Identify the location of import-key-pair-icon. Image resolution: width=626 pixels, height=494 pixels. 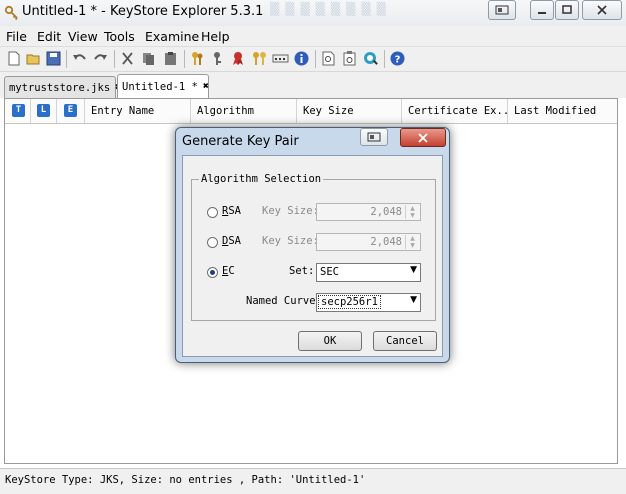
(259, 58).